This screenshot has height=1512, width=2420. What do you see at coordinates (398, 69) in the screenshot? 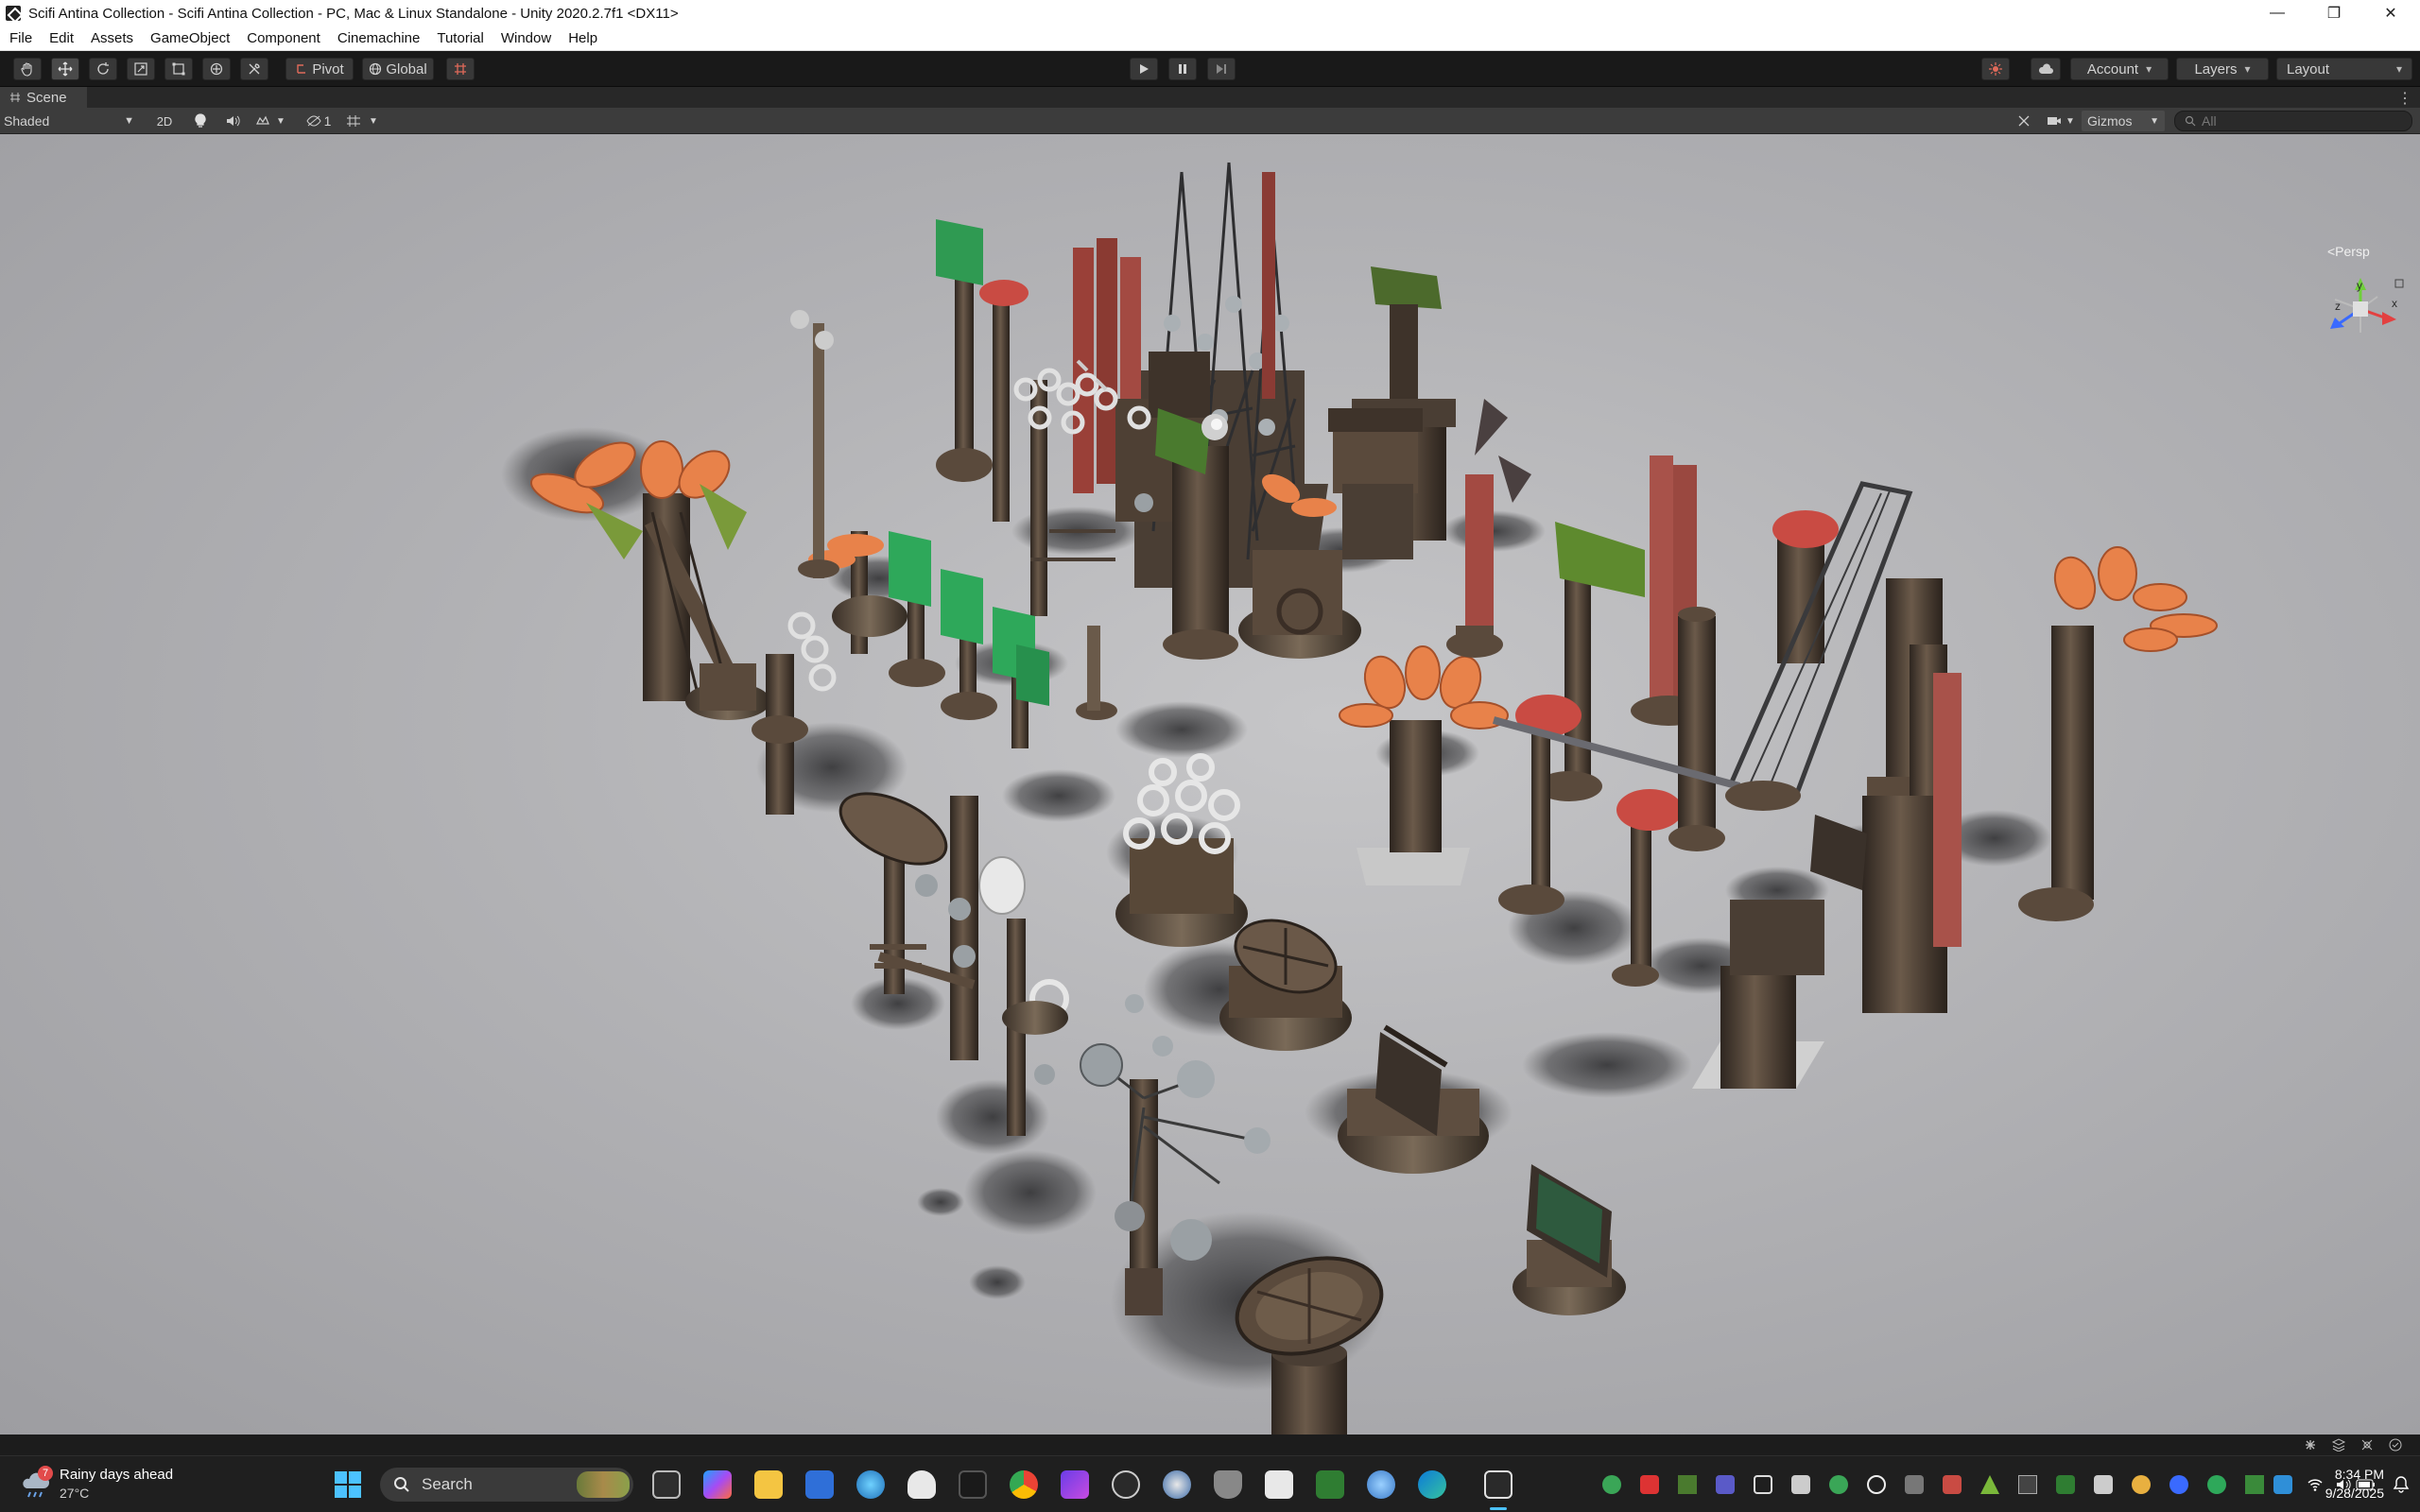
I see `global-toggle: Global` at bounding box center [398, 69].